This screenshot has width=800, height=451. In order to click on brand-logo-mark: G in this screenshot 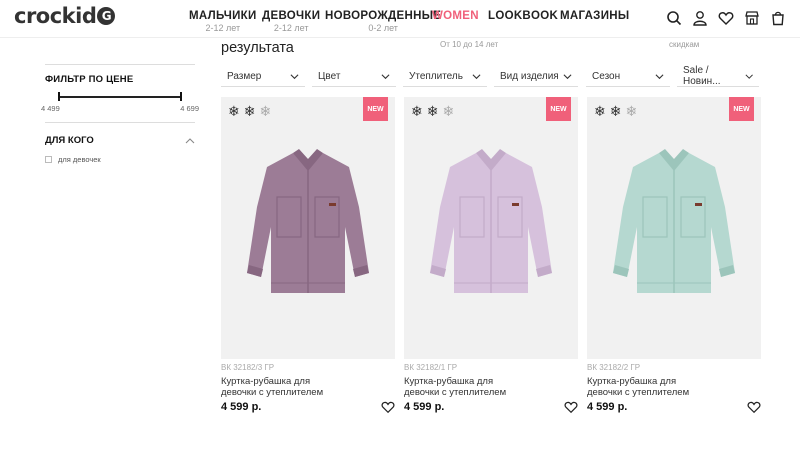, I will do `click(106, 16)`.